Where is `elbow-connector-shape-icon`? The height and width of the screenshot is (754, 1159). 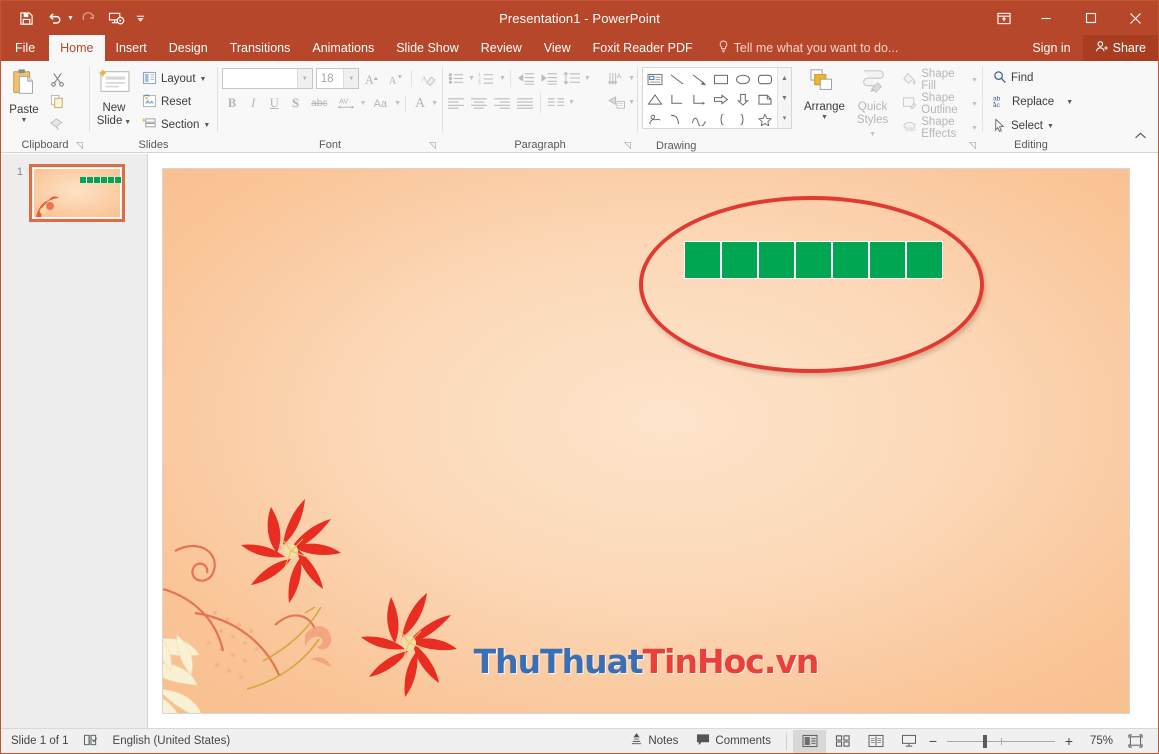 elbow-connector-shape-icon is located at coordinates (677, 99).